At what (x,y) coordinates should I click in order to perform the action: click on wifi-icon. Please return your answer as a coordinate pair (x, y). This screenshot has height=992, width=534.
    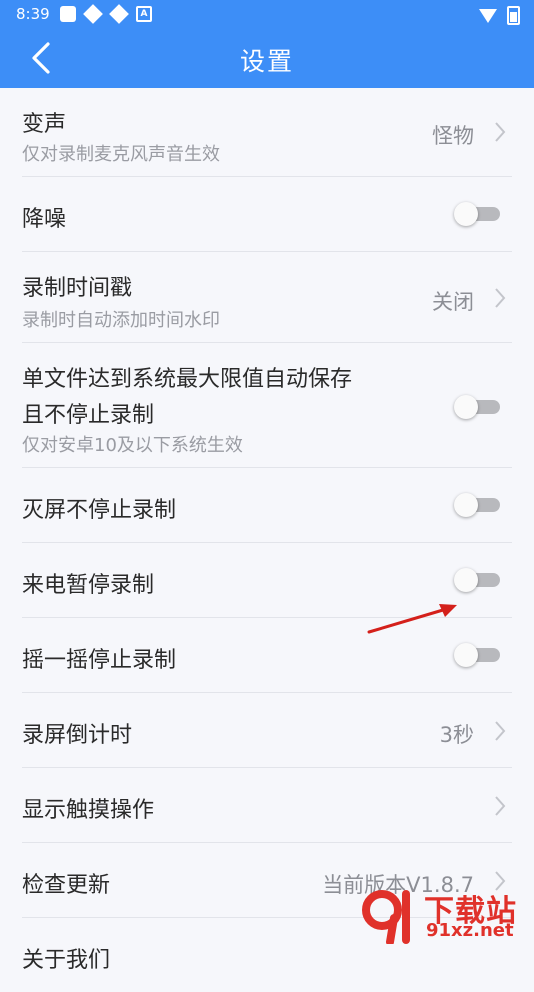
    Looking at the image, I should click on (488, 15).